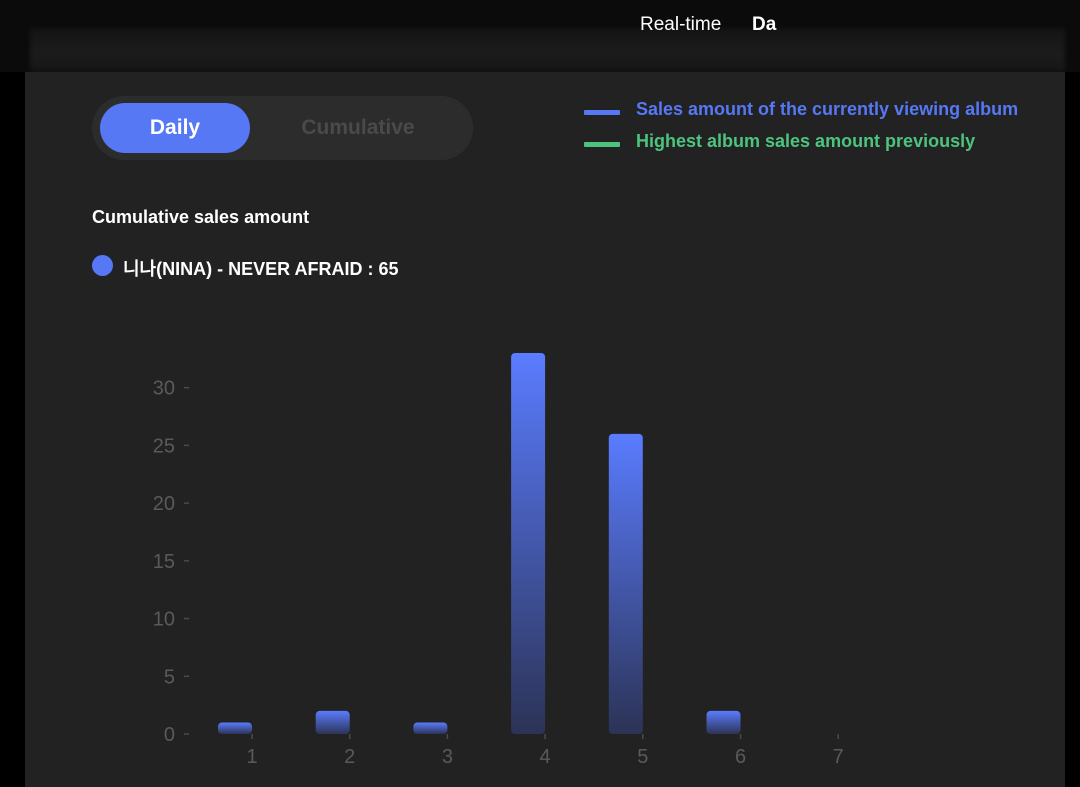  Describe the element at coordinates (169, 677) in the screenshot. I see `y-tick-label: 5` at that location.